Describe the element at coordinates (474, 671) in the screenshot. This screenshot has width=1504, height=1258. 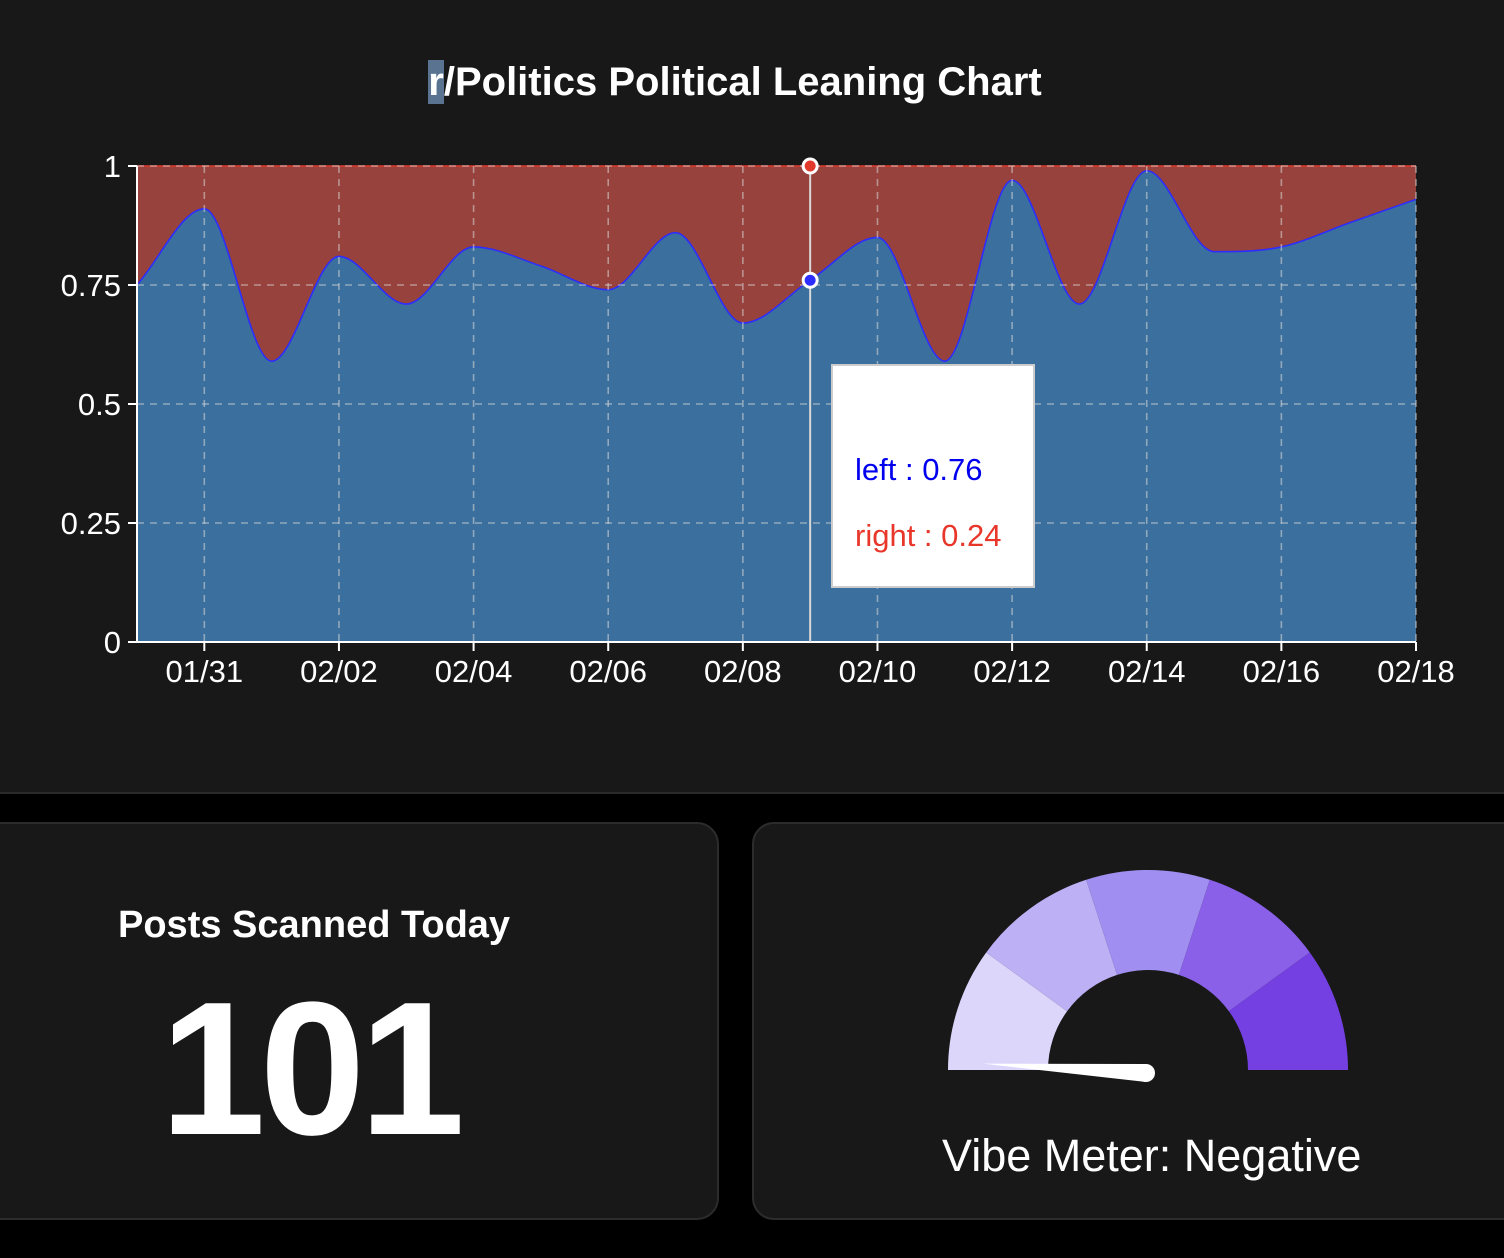
I see `x-tick-label: 02/04` at that location.